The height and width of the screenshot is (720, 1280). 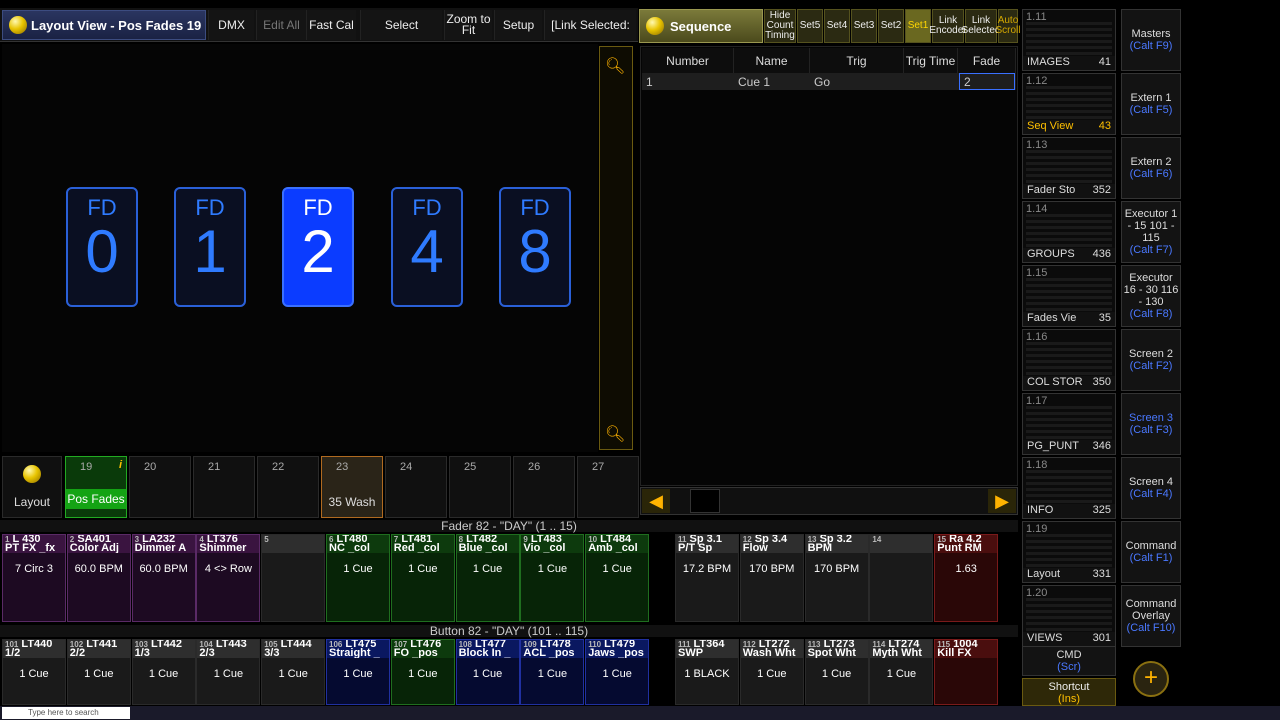 I want to click on executor-111: 111 LT364 SWP 1 BLACK, so click(x=707, y=672).